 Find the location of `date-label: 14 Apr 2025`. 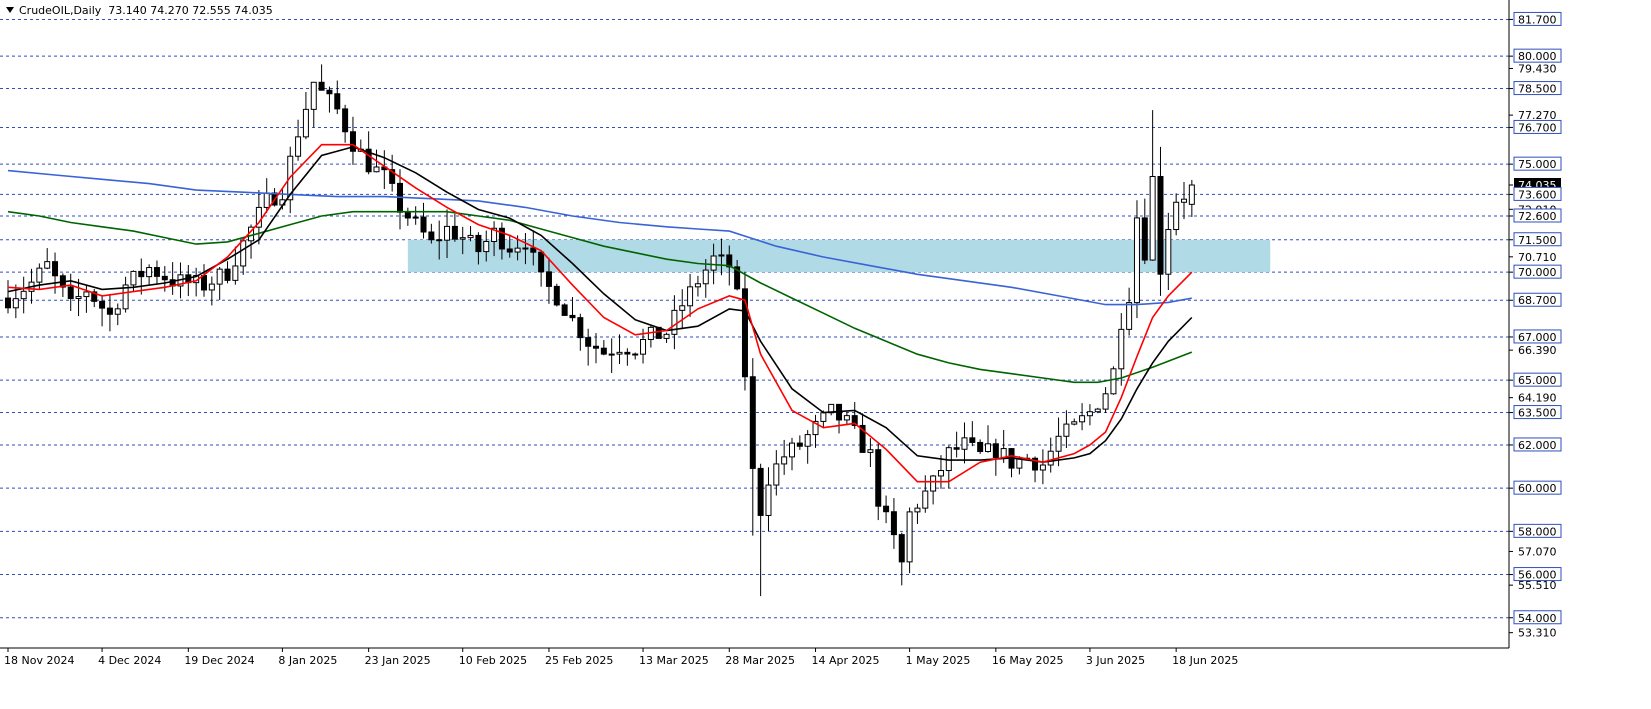

date-label: 14 Apr 2025 is located at coordinates (846, 660).